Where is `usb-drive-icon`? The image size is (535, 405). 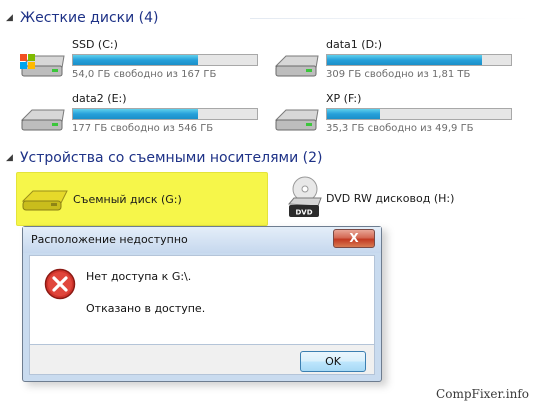 usb-drive-icon is located at coordinates (44, 200).